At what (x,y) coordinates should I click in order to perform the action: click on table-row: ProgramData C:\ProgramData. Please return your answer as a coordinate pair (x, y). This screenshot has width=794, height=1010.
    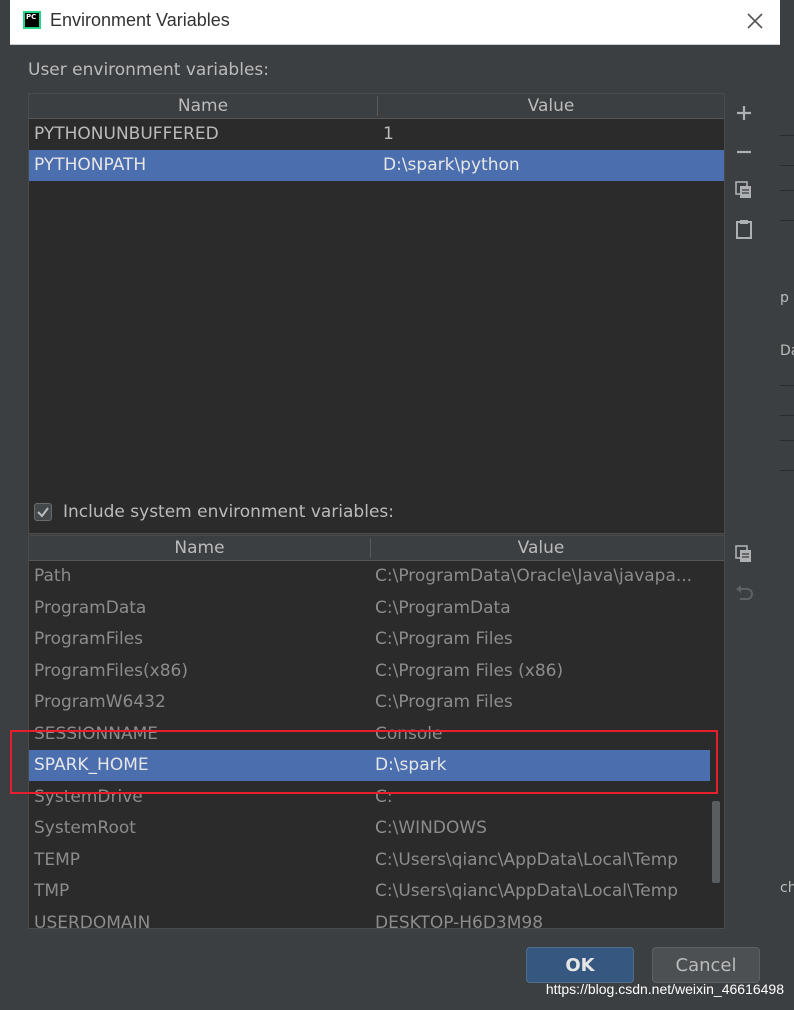
    Looking at the image, I should click on (369, 608).